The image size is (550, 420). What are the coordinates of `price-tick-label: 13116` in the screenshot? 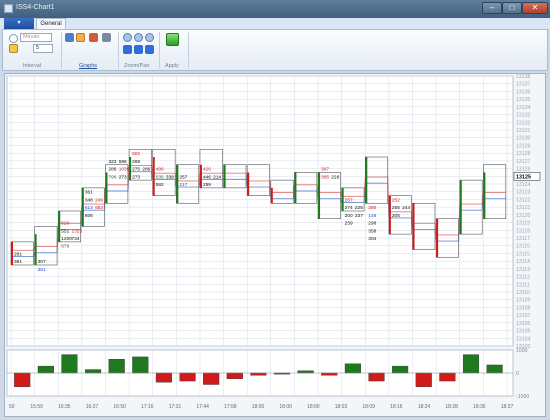 It's located at (523, 247).